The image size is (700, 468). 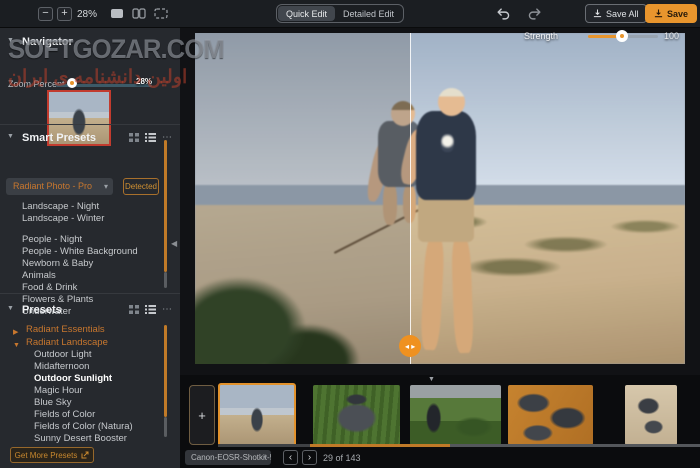 I want to click on previous-photo-button: ‹, so click(x=290, y=457).